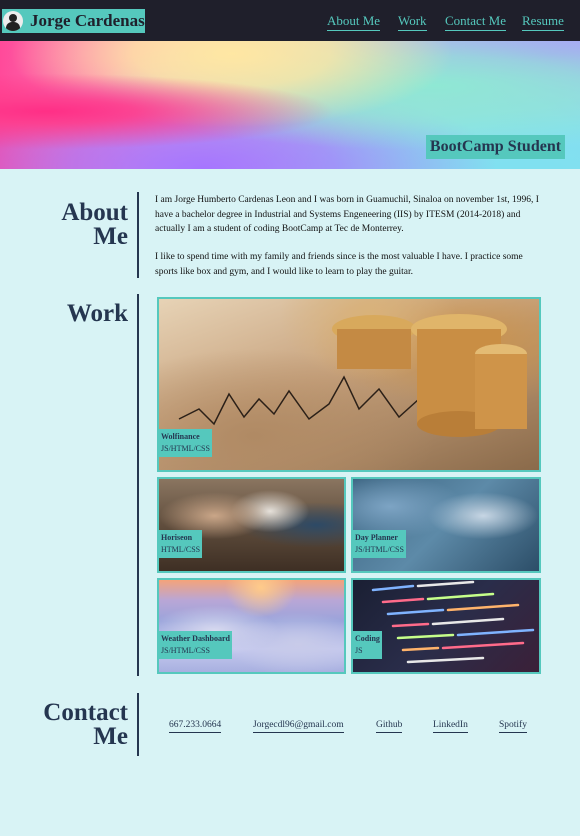 The width and height of the screenshot is (580, 836). I want to click on project-tech: JS, so click(359, 650).